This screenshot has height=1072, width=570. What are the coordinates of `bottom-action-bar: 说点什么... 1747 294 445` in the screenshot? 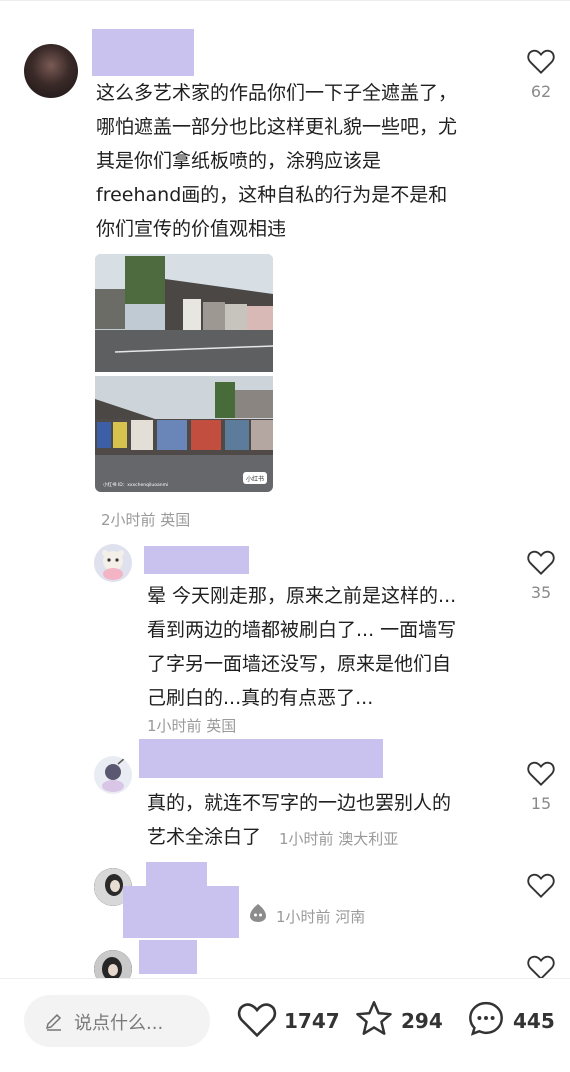 It's located at (285, 1025).